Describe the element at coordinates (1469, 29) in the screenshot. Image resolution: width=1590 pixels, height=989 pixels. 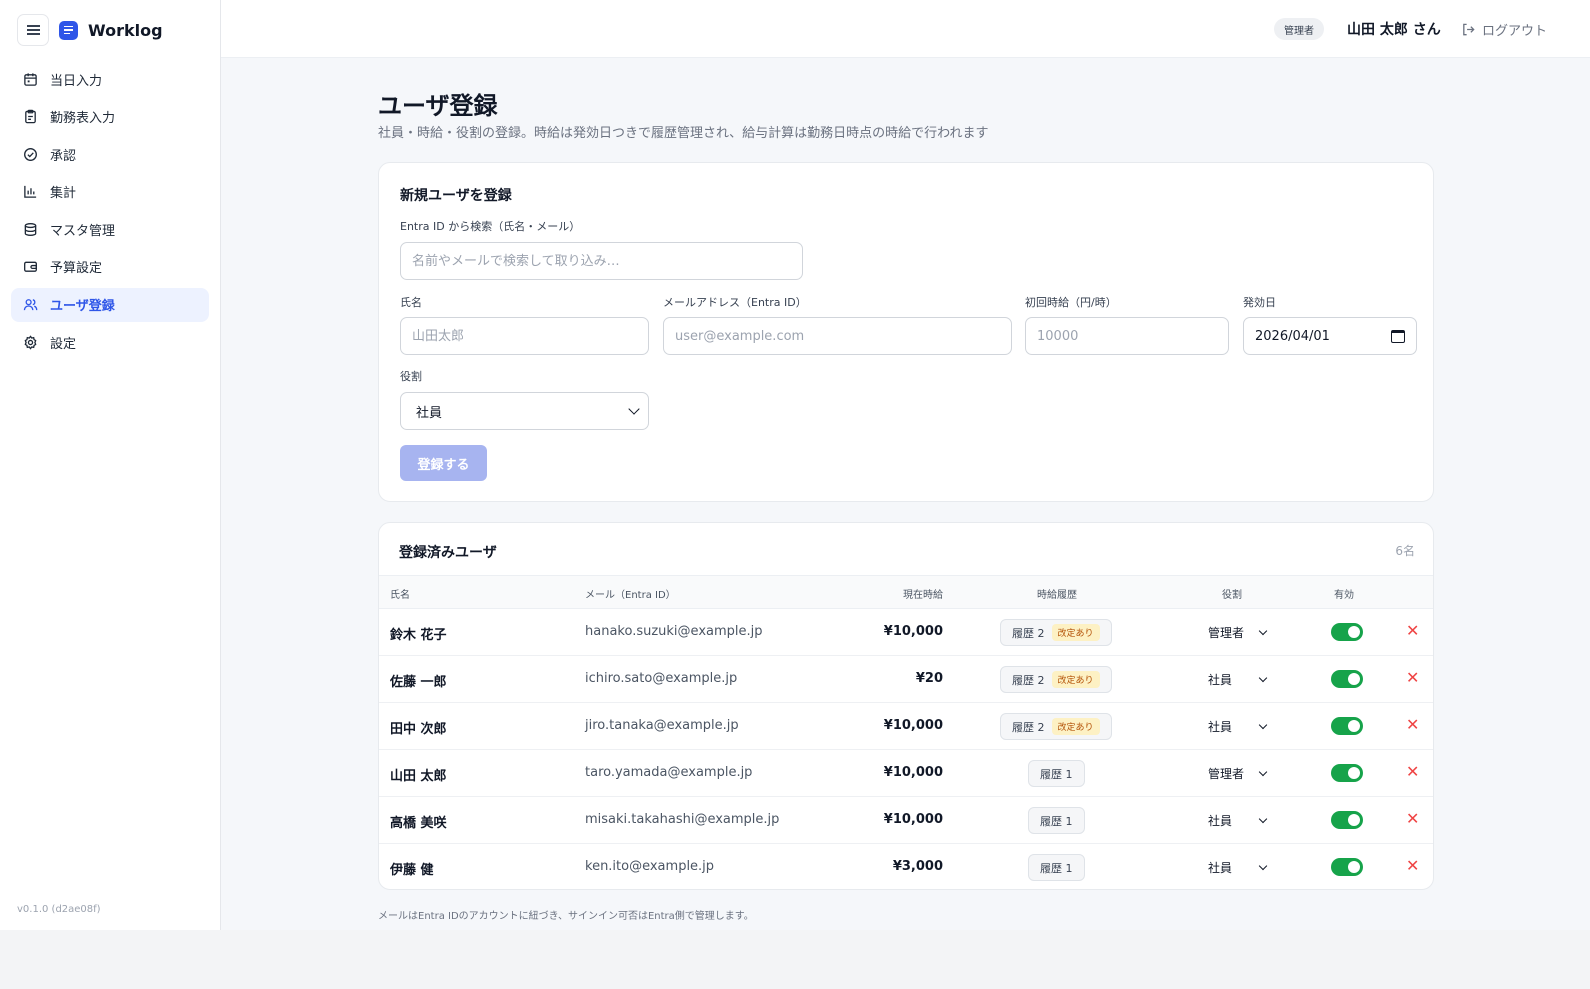
I see `logout-icon` at that location.